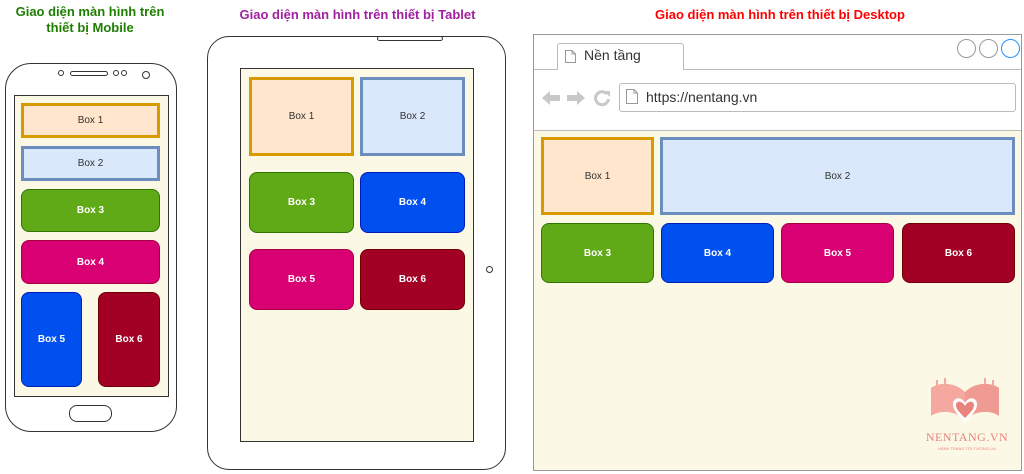 This screenshot has width=1024, height=474. Describe the element at coordinates (965, 404) in the screenshot. I see `nentang-logo` at that location.